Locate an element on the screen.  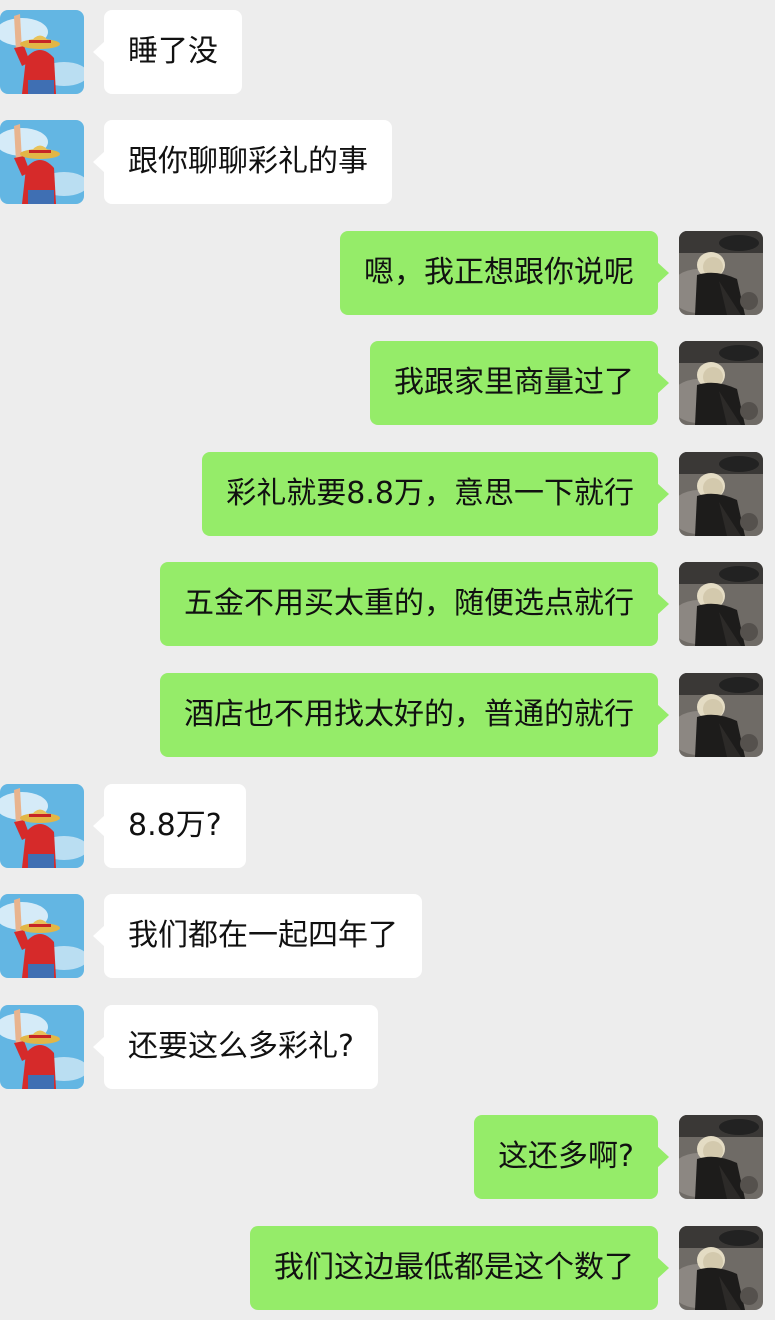
message-row-incoming: 跟你聊聊彩礼的事 is located at coordinates (387, 162).